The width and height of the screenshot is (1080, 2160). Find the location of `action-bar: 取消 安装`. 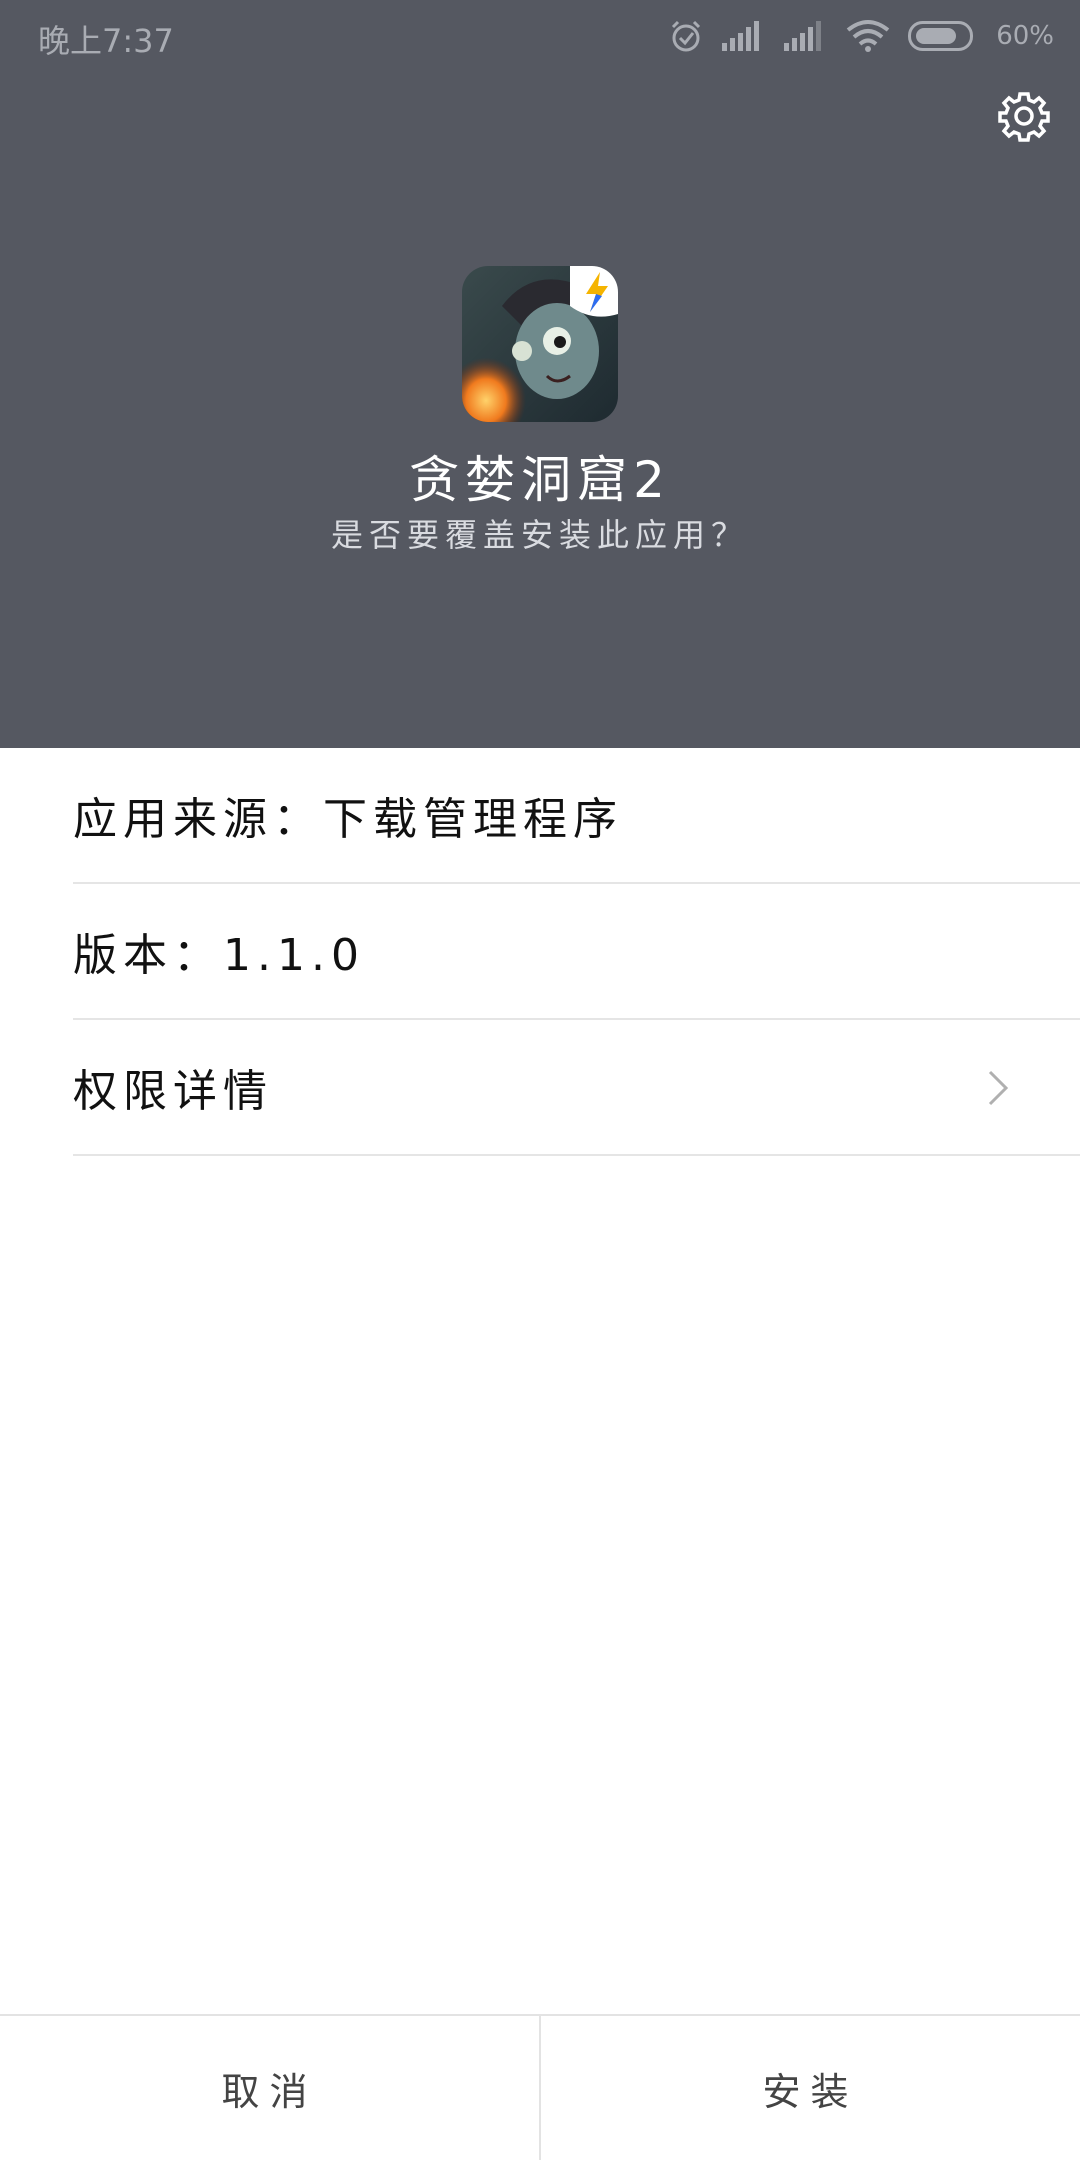

action-bar: 取消 安装 is located at coordinates (540, 2087).